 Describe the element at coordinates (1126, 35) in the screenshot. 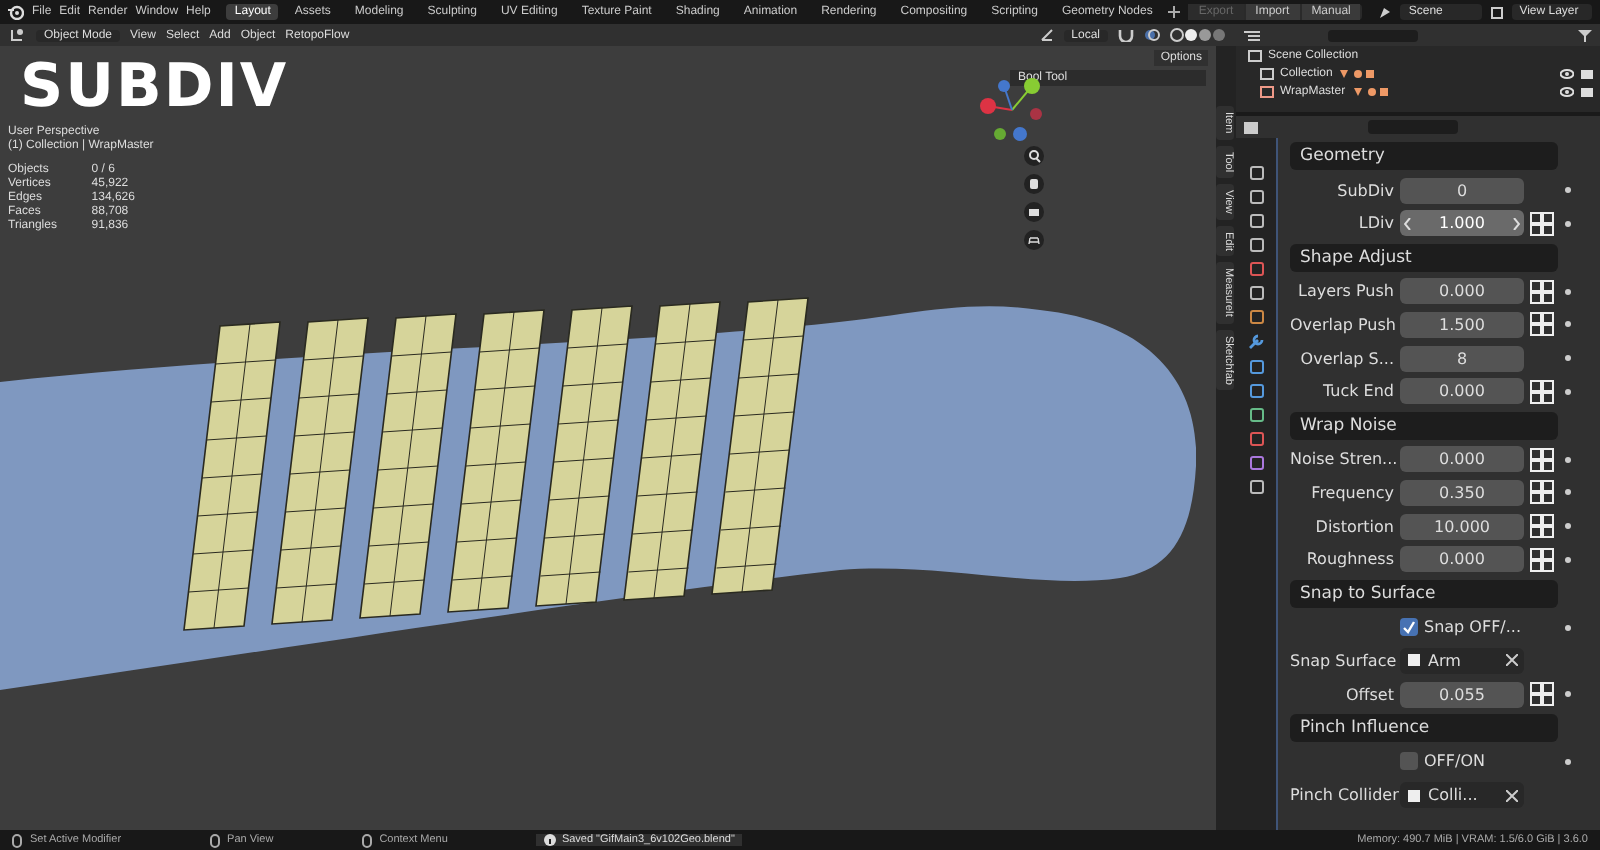

I see `snap-magnet-icon` at that location.